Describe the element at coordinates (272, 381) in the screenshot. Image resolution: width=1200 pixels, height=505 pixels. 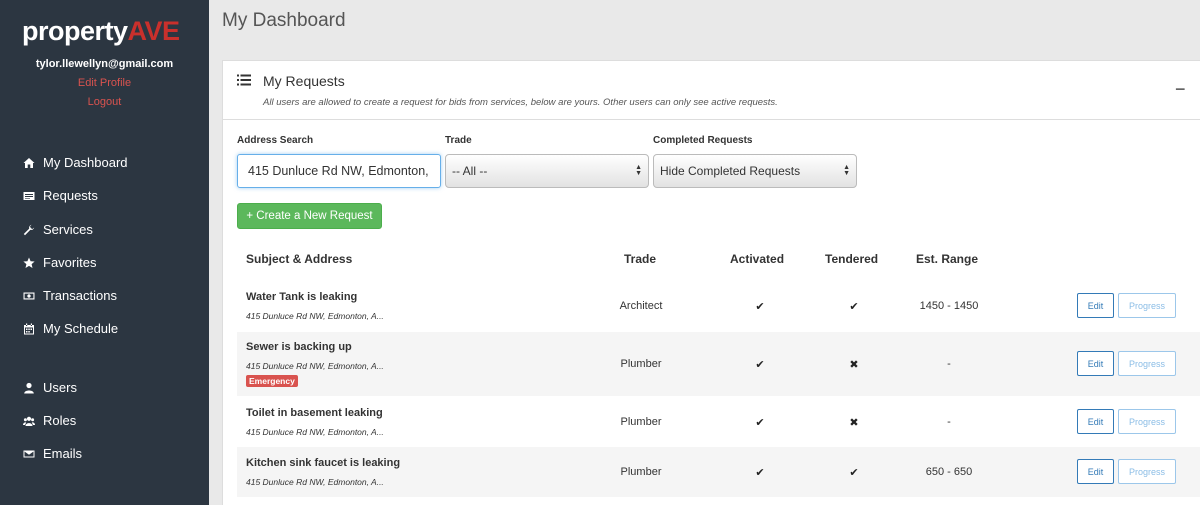
I see `emergency-badge: Emergency` at that location.